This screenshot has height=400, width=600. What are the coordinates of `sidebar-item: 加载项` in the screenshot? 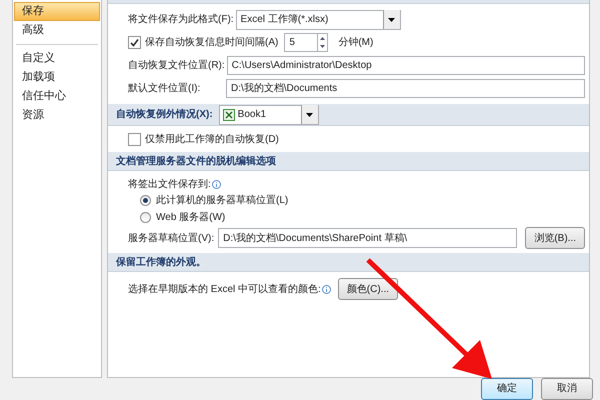 It's located at (57, 77).